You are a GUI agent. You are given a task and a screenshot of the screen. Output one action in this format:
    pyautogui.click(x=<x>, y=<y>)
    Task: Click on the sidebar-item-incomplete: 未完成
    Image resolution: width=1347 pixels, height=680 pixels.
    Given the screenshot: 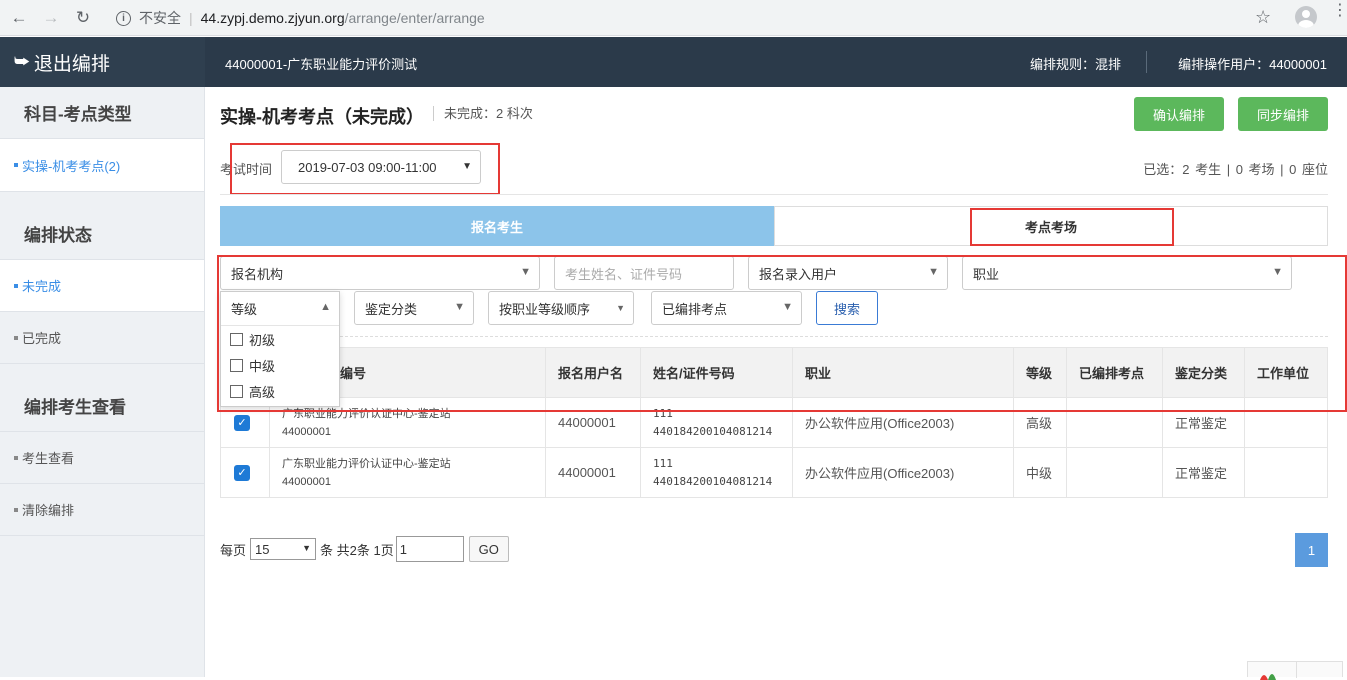 What is the action you would take?
    pyautogui.click(x=102, y=286)
    